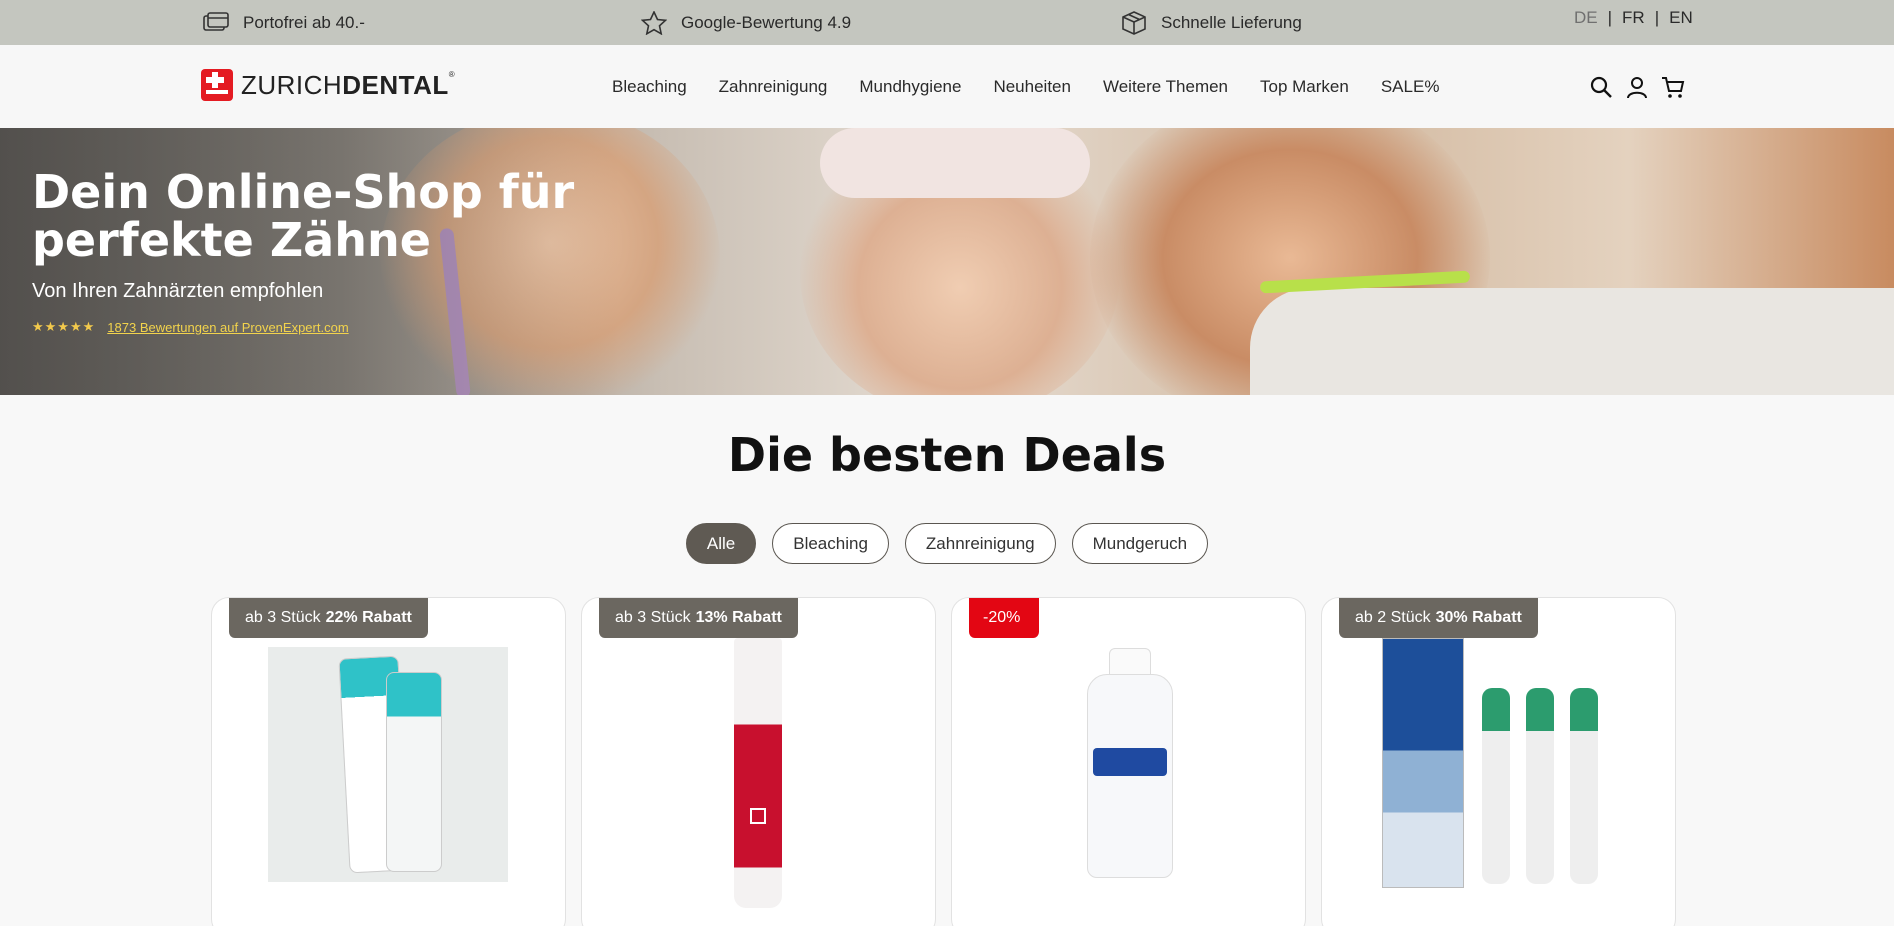 The height and width of the screenshot is (926, 1894). I want to click on rating-link: 1873 Bewertungen auf ProvenExpert.com, so click(227, 327).